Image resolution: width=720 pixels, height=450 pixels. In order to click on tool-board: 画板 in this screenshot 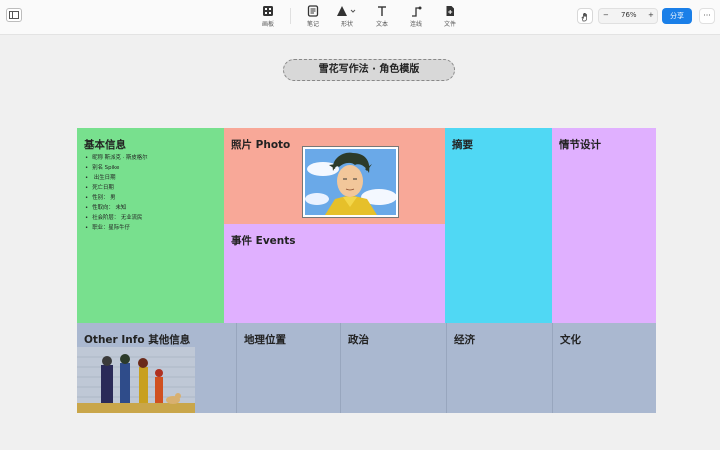, I will do `click(268, 16)`.